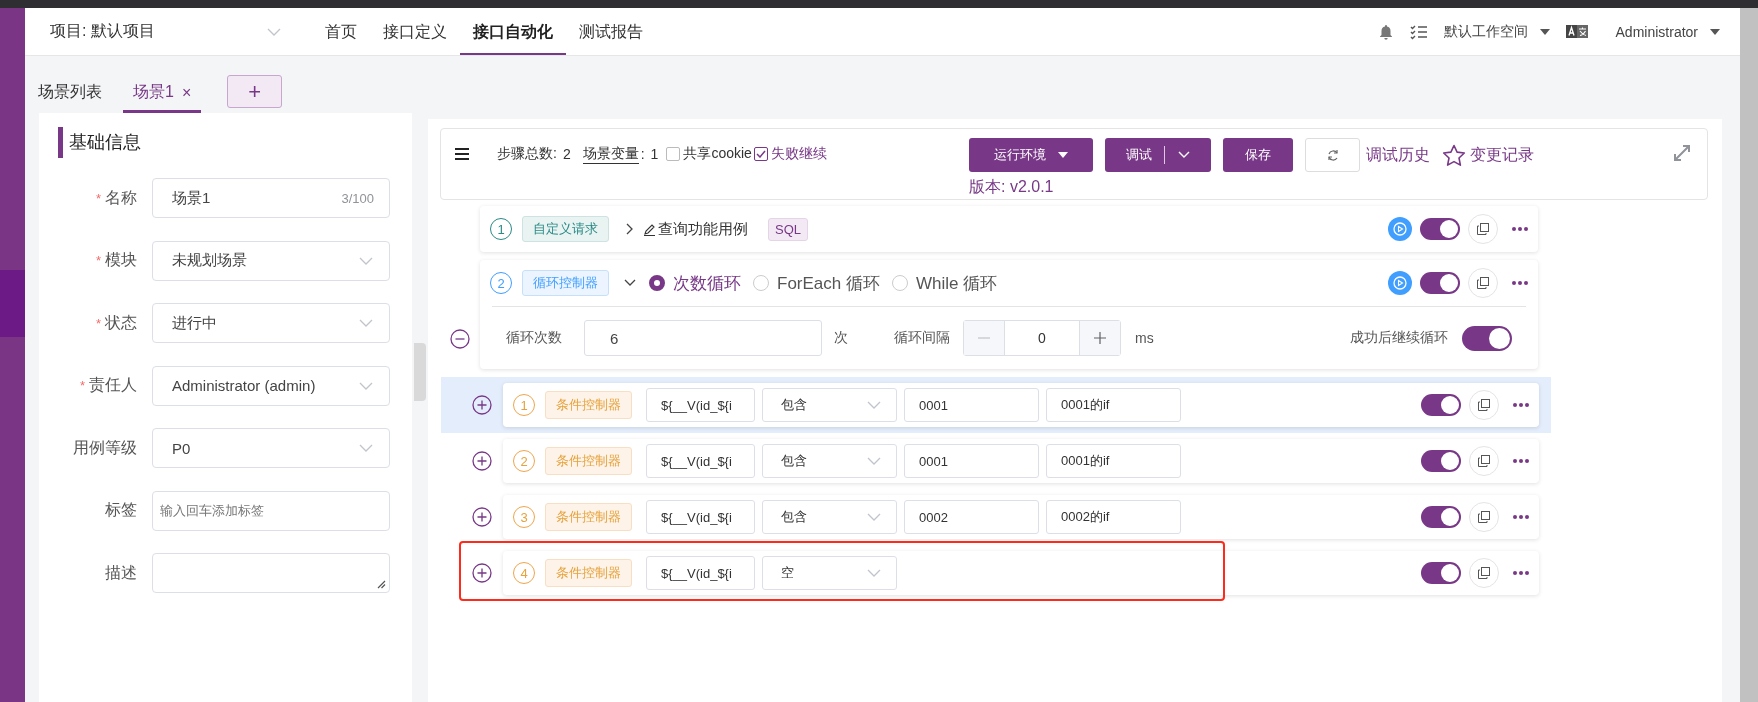  Describe the element at coordinates (1398, 155) in the screenshot. I see `debug-history-link: 调试历史` at that location.